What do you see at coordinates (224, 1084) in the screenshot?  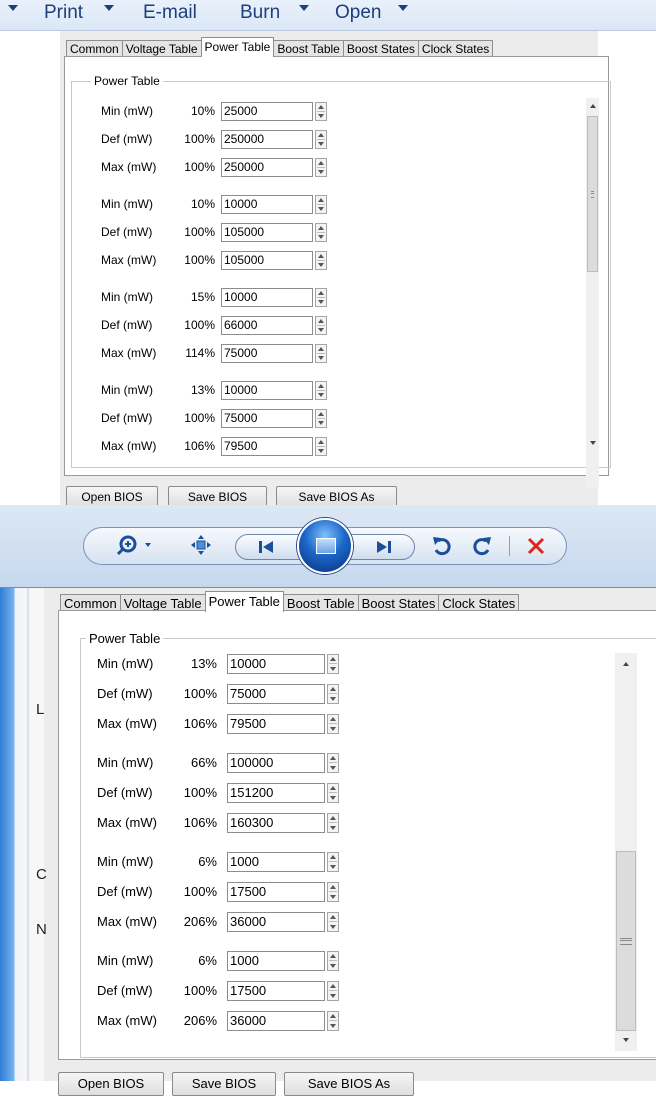 I see `save-bios-button: Save BIOS` at bounding box center [224, 1084].